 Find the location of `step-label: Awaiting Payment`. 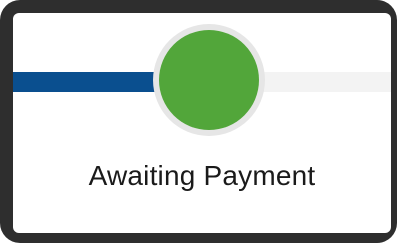

step-label: Awaiting Payment is located at coordinates (202, 175).